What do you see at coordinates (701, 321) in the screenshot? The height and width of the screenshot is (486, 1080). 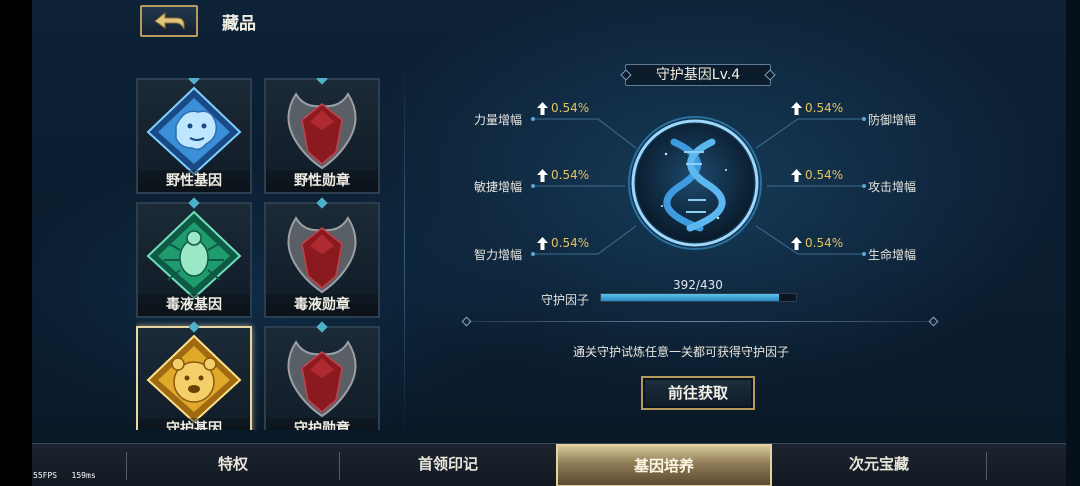 I see `divider-line` at bounding box center [701, 321].